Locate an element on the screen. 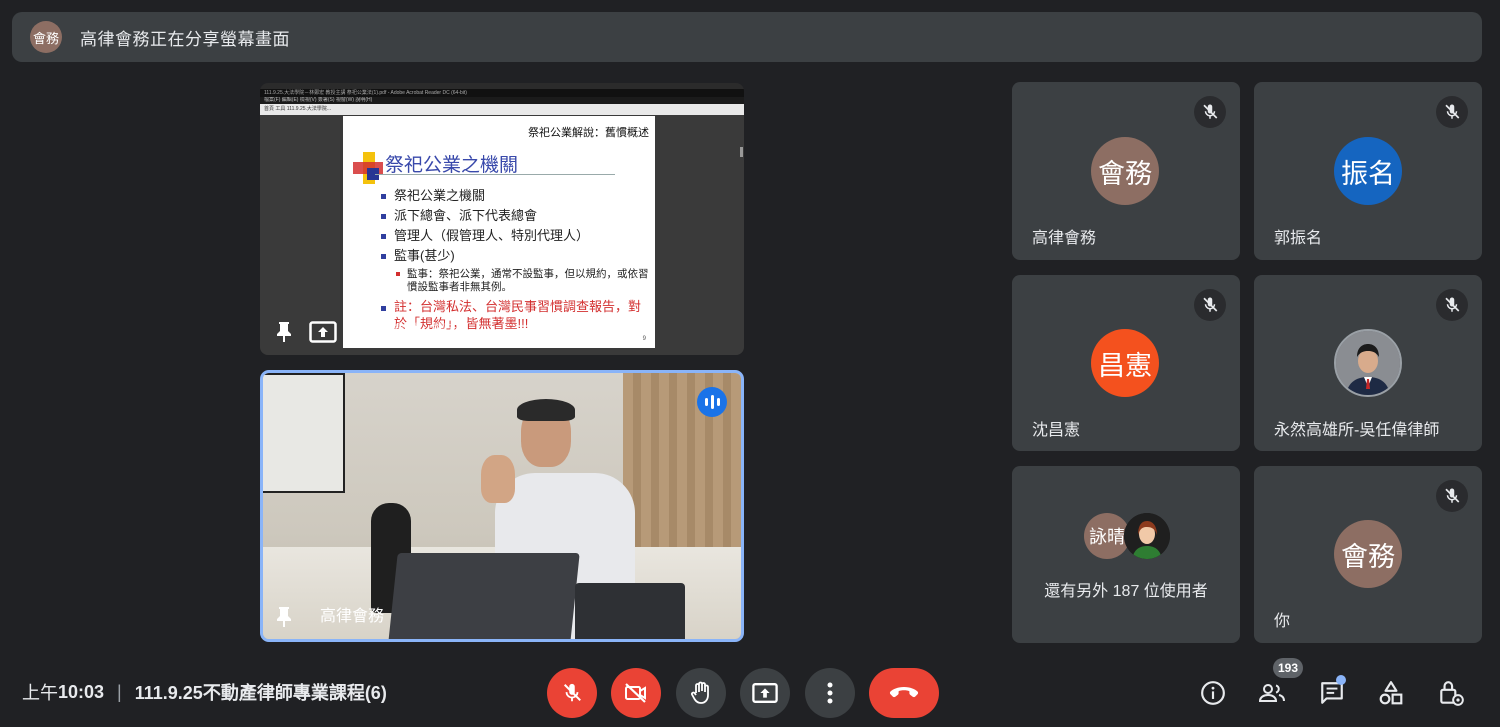  participant-avatar: 振名 is located at coordinates (1368, 171).